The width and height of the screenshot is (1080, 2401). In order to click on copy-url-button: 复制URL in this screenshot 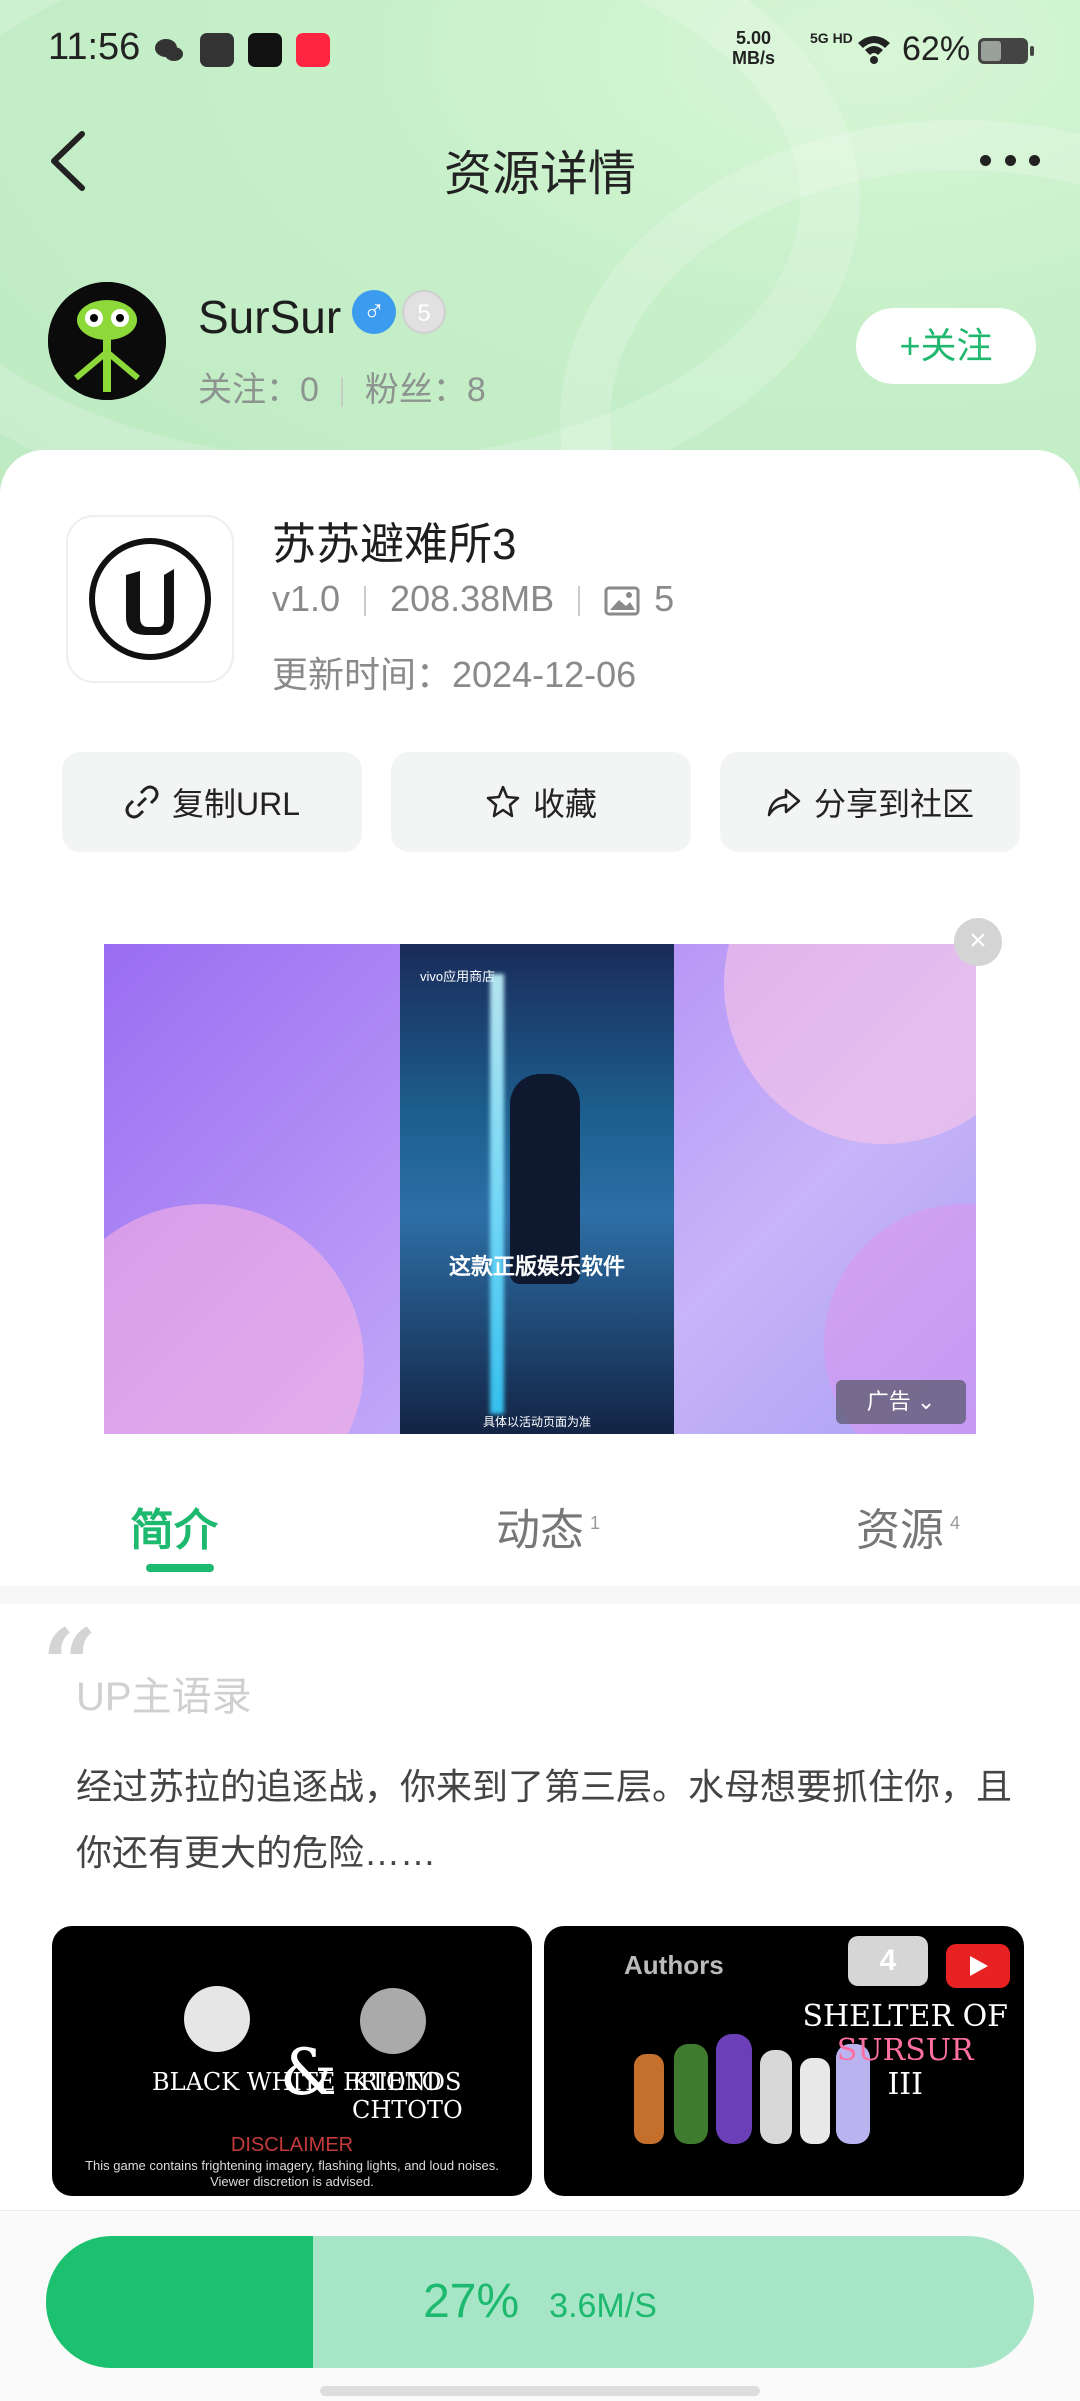, I will do `click(212, 802)`.